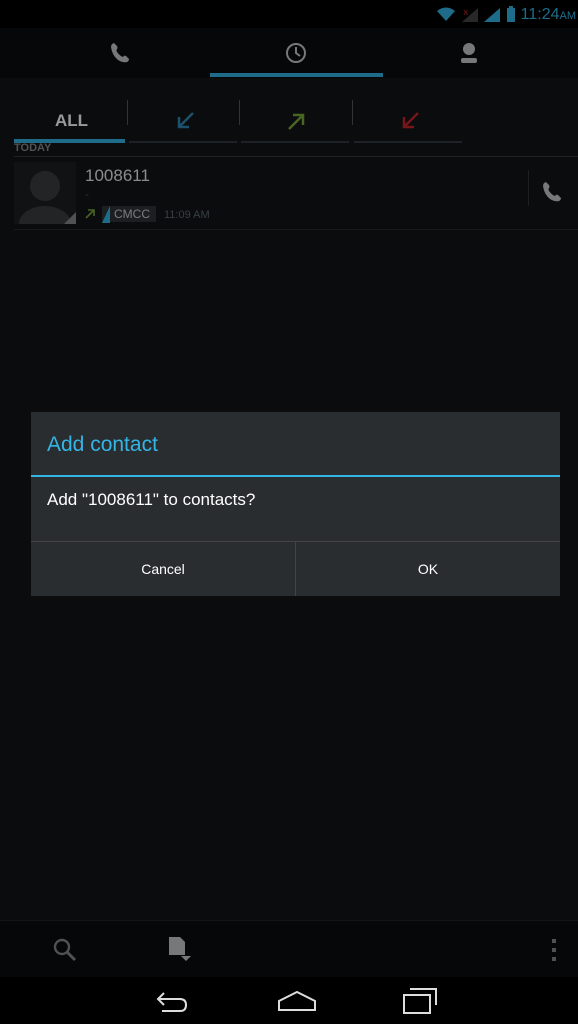 The image size is (578, 1024). I want to click on dialog-title: Add contact, so click(102, 444).